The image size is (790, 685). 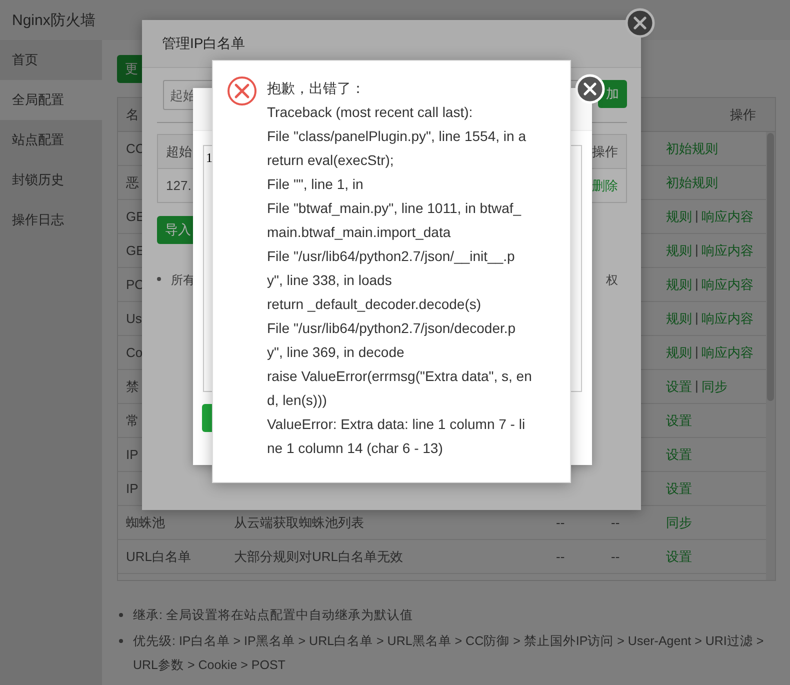 I want to click on error-line: y", line 338, in loads, so click(x=330, y=280).